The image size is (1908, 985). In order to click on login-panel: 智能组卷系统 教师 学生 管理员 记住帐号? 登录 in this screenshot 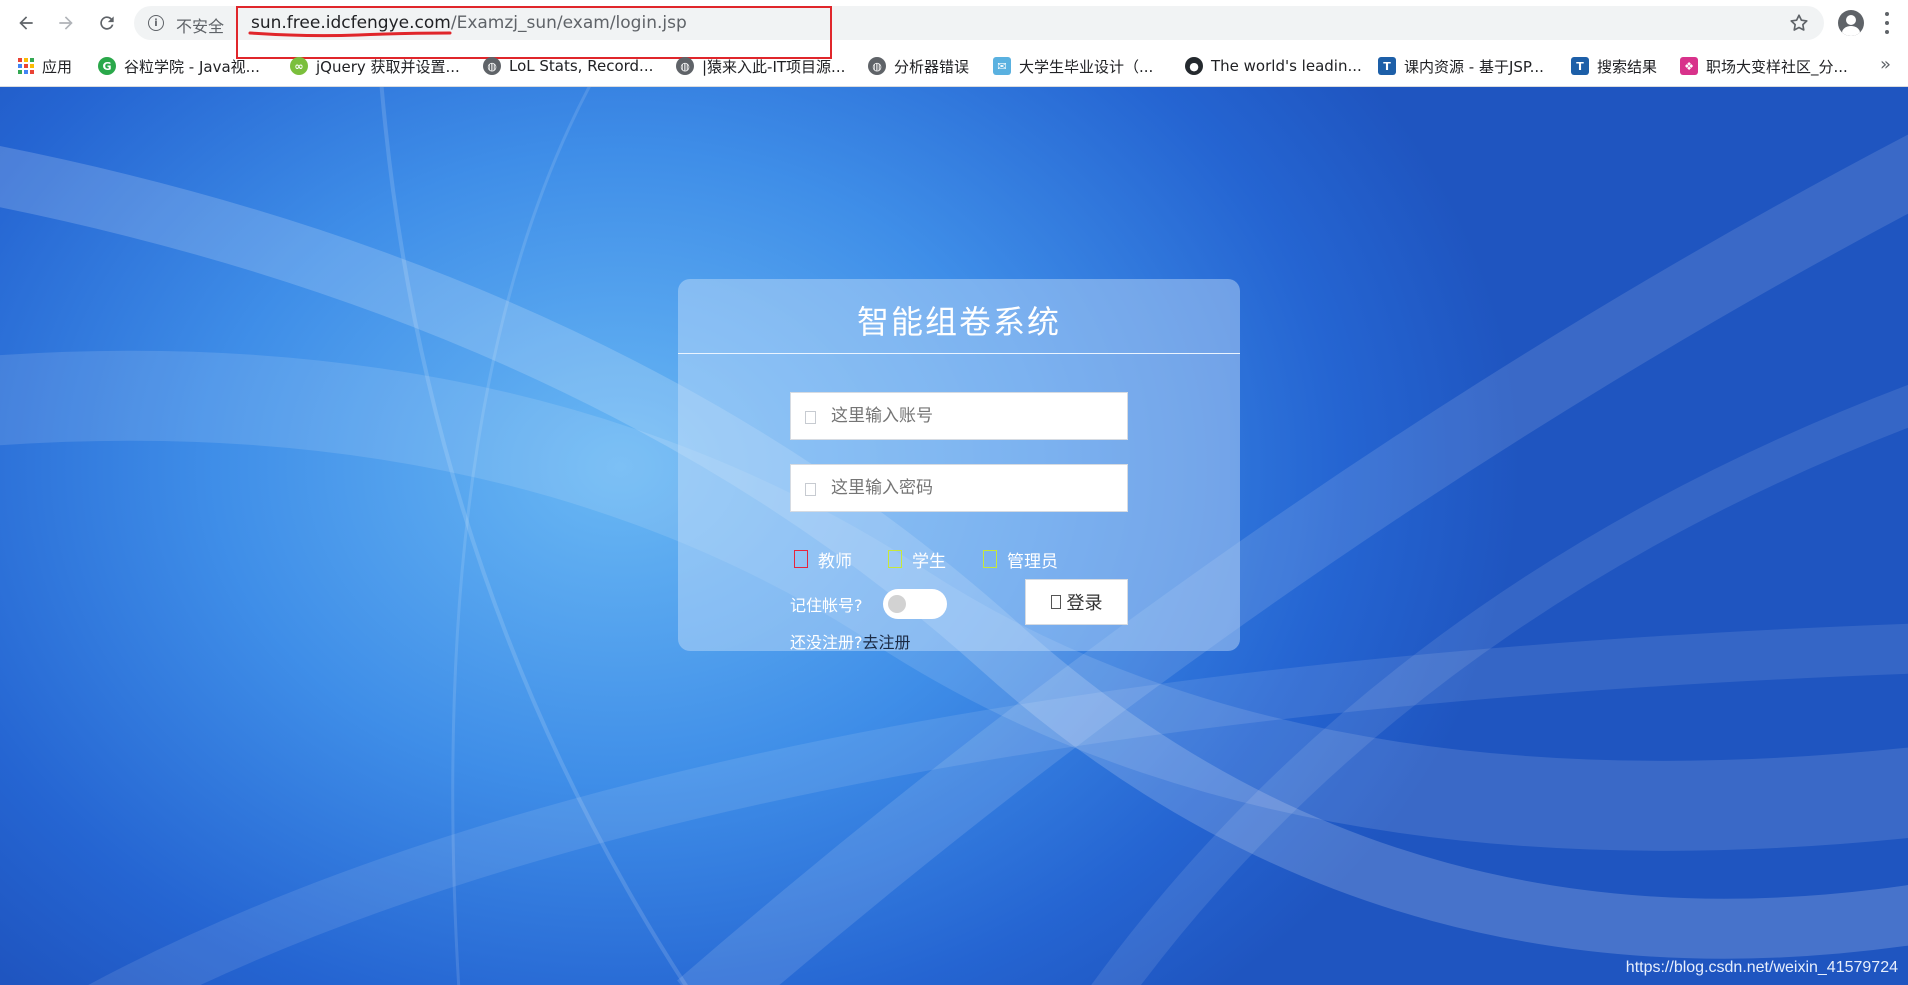, I will do `click(959, 466)`.